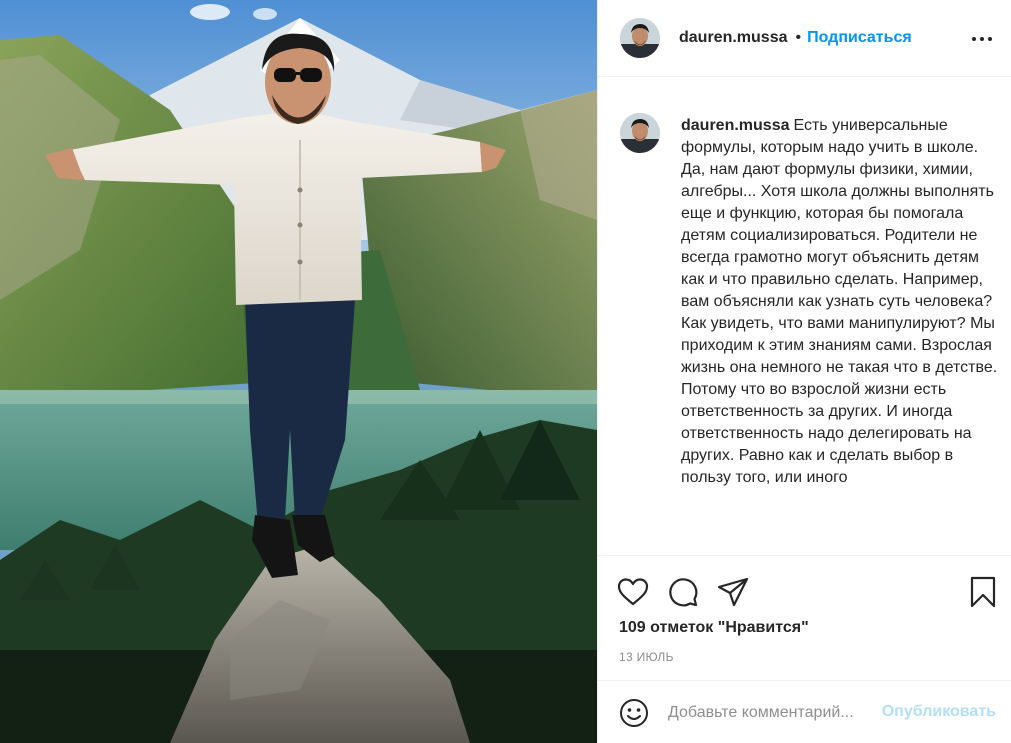 The width and height of the screenshot is (1011, 743). I want to click on post-actions: 109 отметок "Нравится" 13 июль, so click(804, 615).